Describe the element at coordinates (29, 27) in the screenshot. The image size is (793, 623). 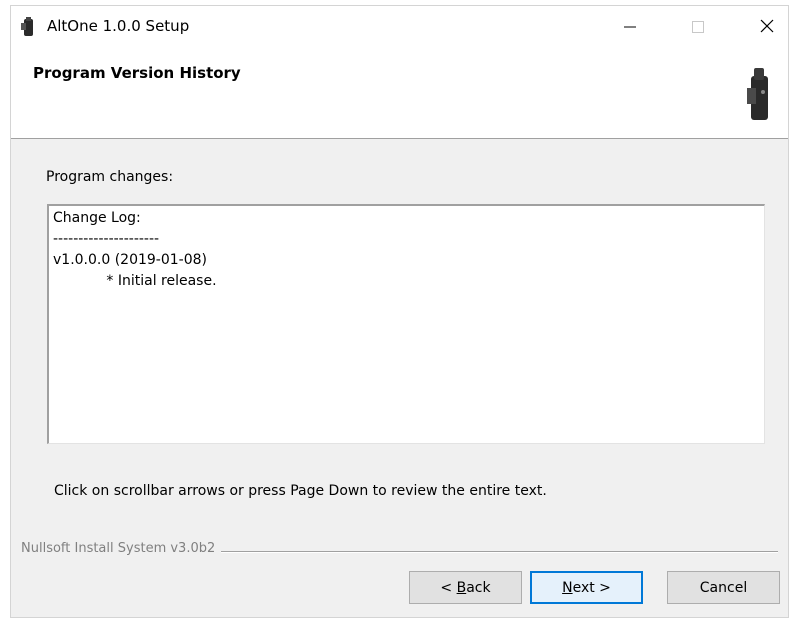
I see `installer-icon` at that location.